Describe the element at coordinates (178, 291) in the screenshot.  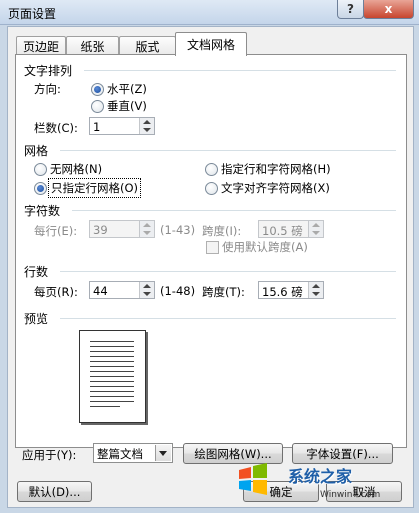
I see `lines-per-page-range: (1-48)` at that location.